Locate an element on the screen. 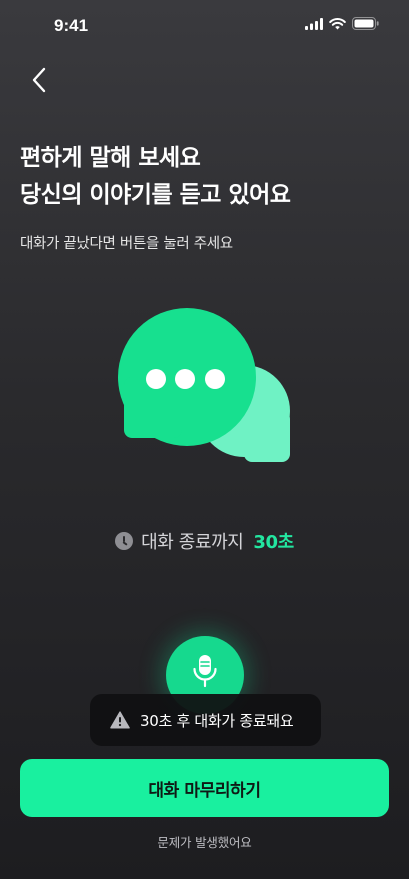  timer-row: 대화 종료까지 30초 is located at coordinates (204, 541).